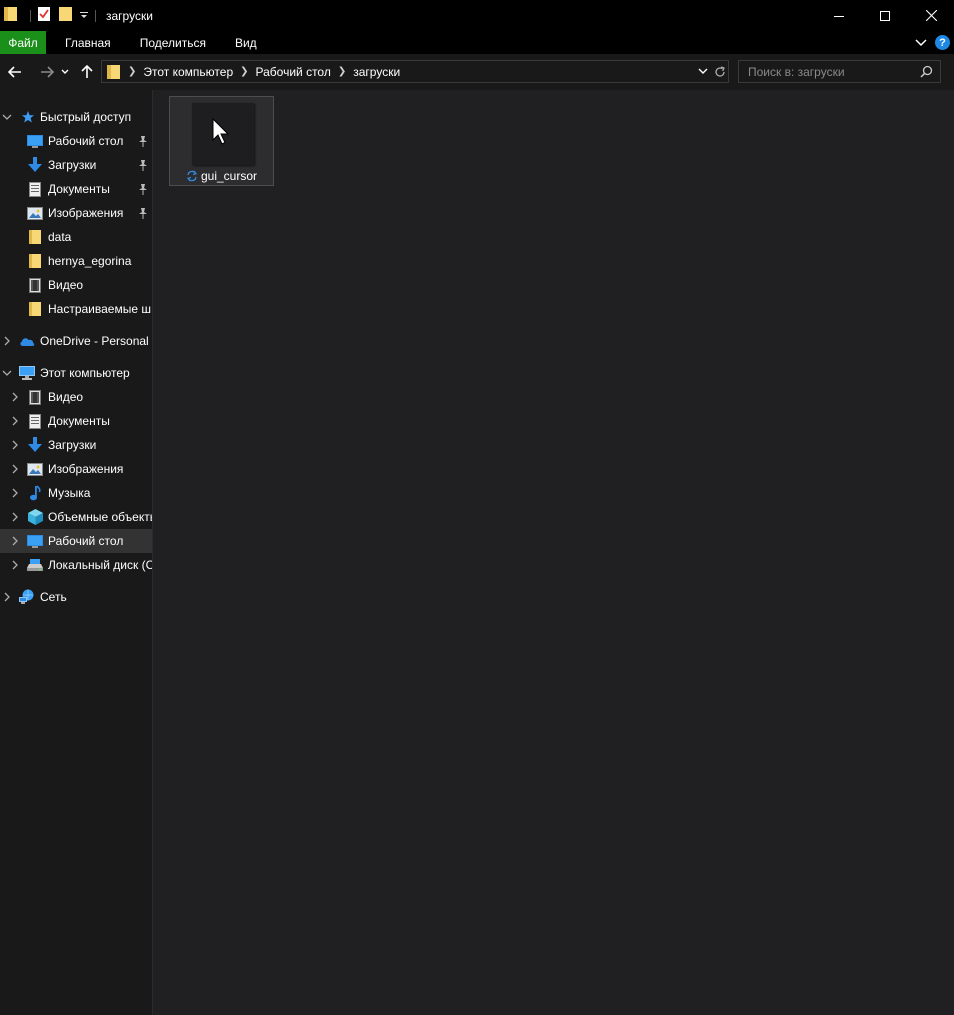 Image resolution: width=954 pixels, height=1015 pixels. What do you see at coordinates (839, 15) in the screenshot?
I see `minimize-button` at bounding box center [839, 15].